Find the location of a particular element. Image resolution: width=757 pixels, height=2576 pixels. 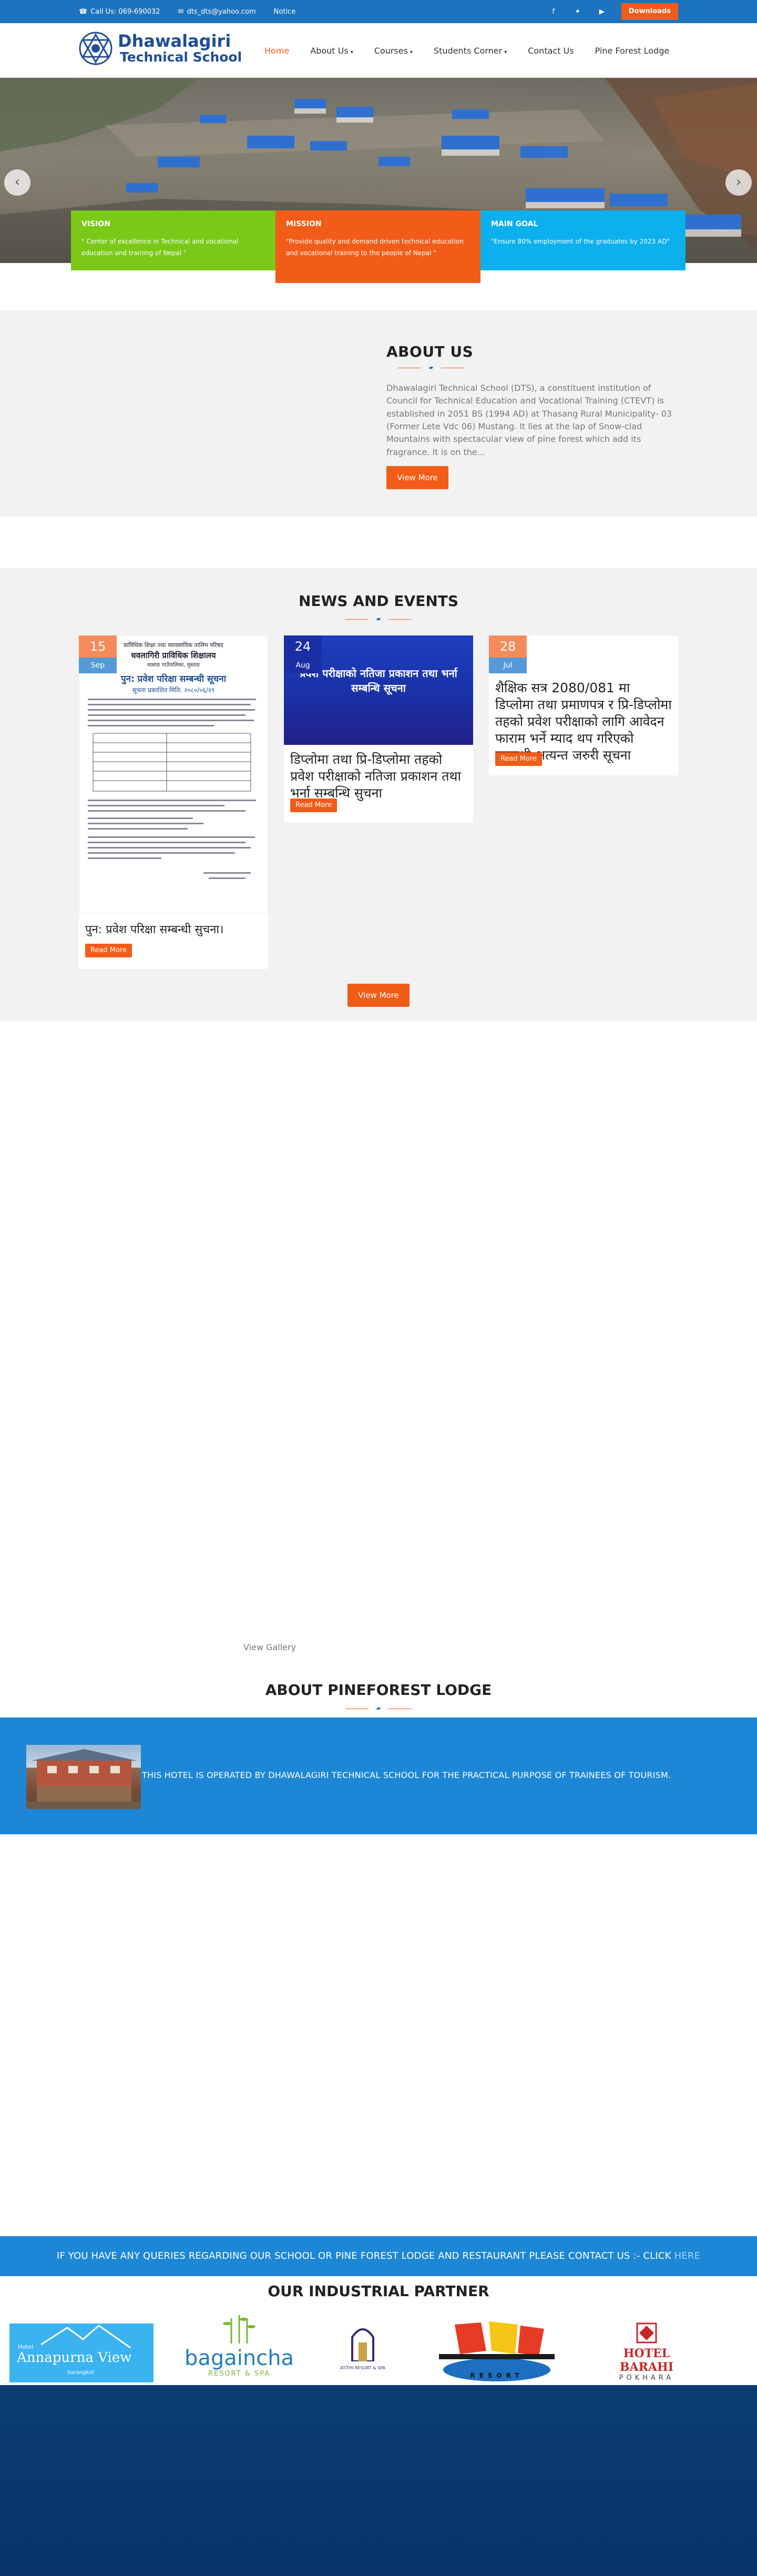

bamboo-icon is located at coordinates (239, 2329).